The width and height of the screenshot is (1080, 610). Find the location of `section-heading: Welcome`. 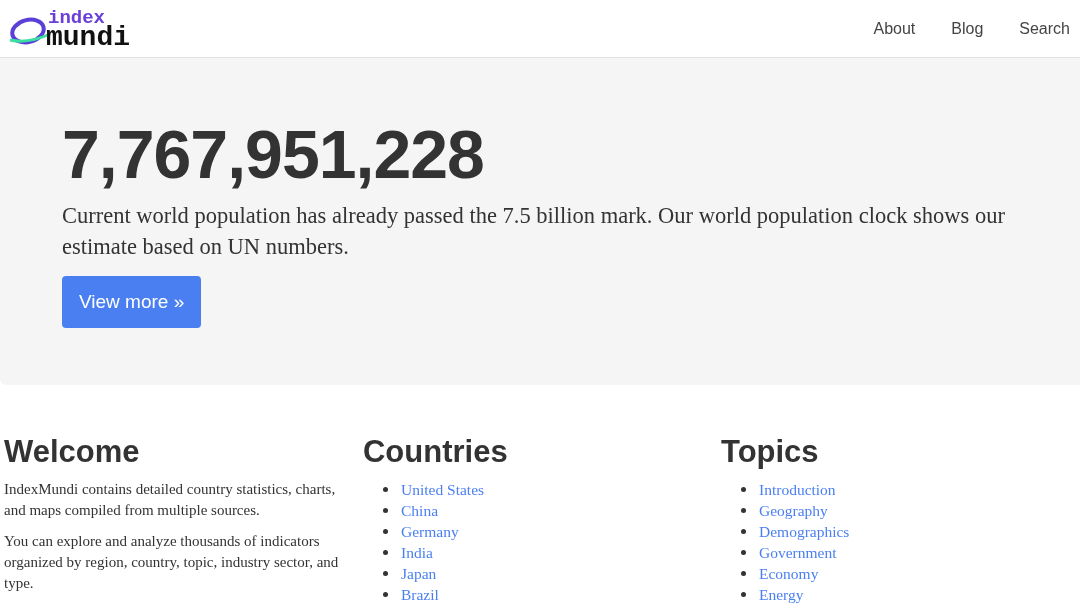

section-heading: Welcome is located at coordinates (72, 452).